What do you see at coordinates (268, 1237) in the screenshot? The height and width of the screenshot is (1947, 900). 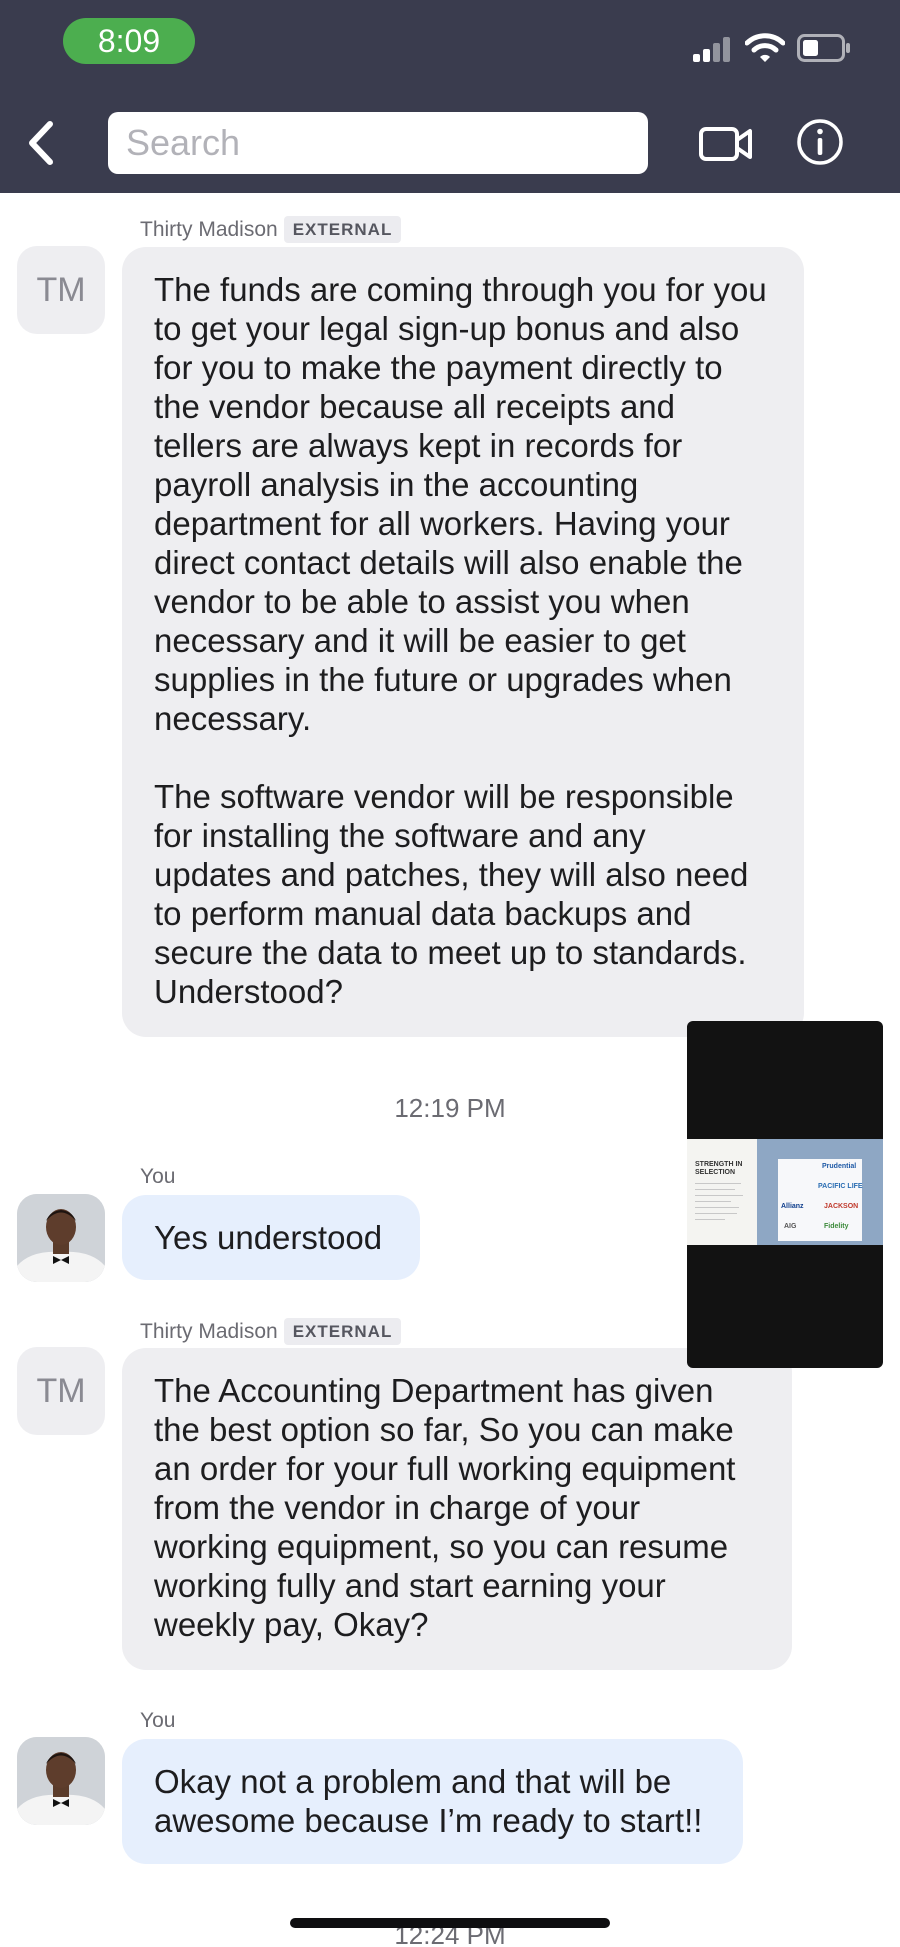 I see `message-text: Yes understood` at bounding box center [268, 1237].